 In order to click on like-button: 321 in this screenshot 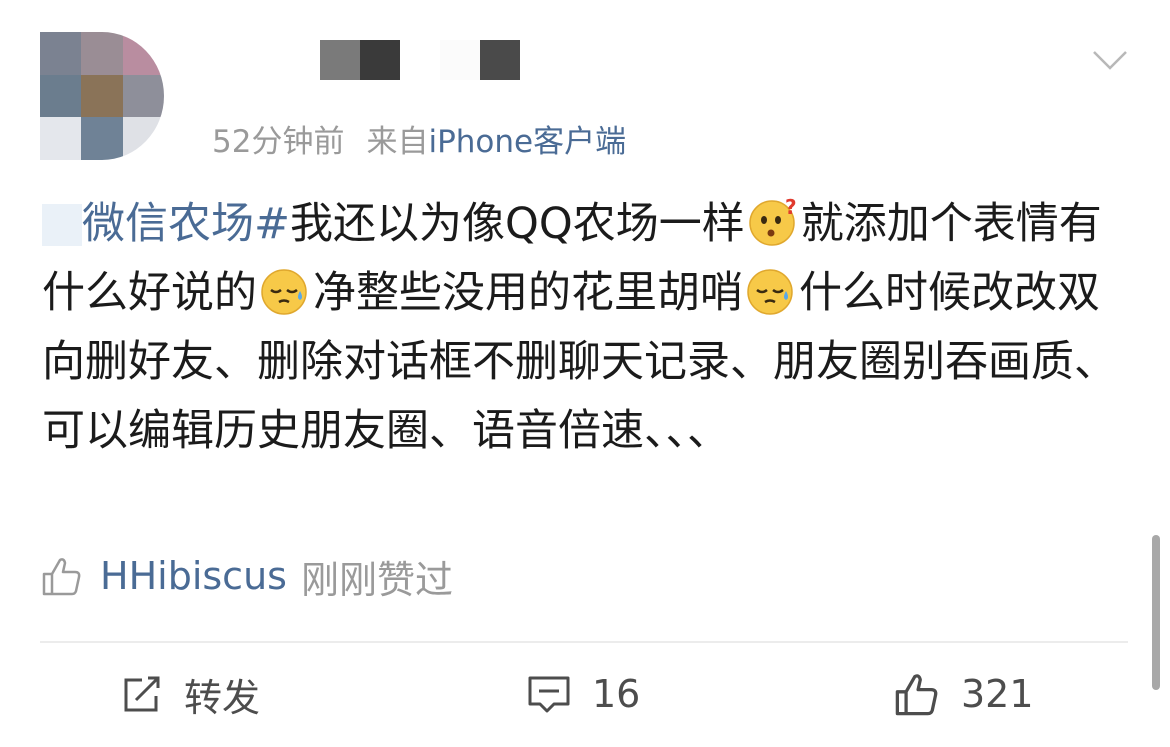, I will do `click(963, 694)`.